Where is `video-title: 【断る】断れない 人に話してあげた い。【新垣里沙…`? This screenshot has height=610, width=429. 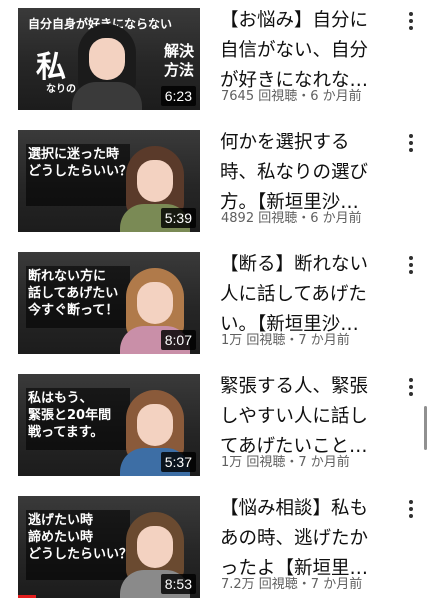 video-title: 【断る】断れない 人に話してあげた い。【新垣里沙… is located at coordinates (306, 295).